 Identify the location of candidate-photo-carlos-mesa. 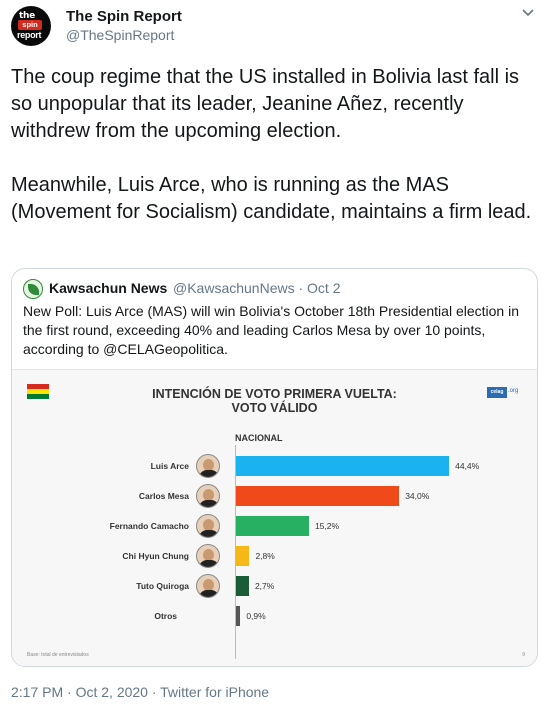
(208, 496).